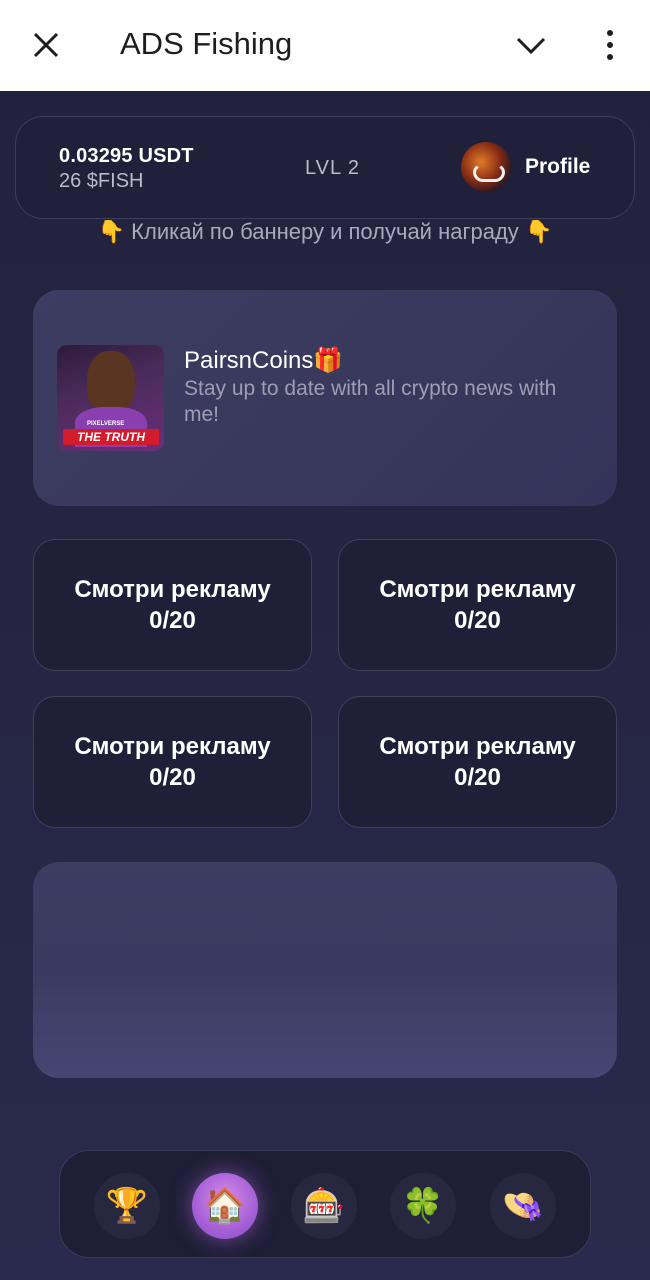 The height and width of the screenshot is (1280, 650). What do you see at coordinates (333, 168) in the screenshot?
I see `level-label: LVL 2` at bounding box center [333, 168].